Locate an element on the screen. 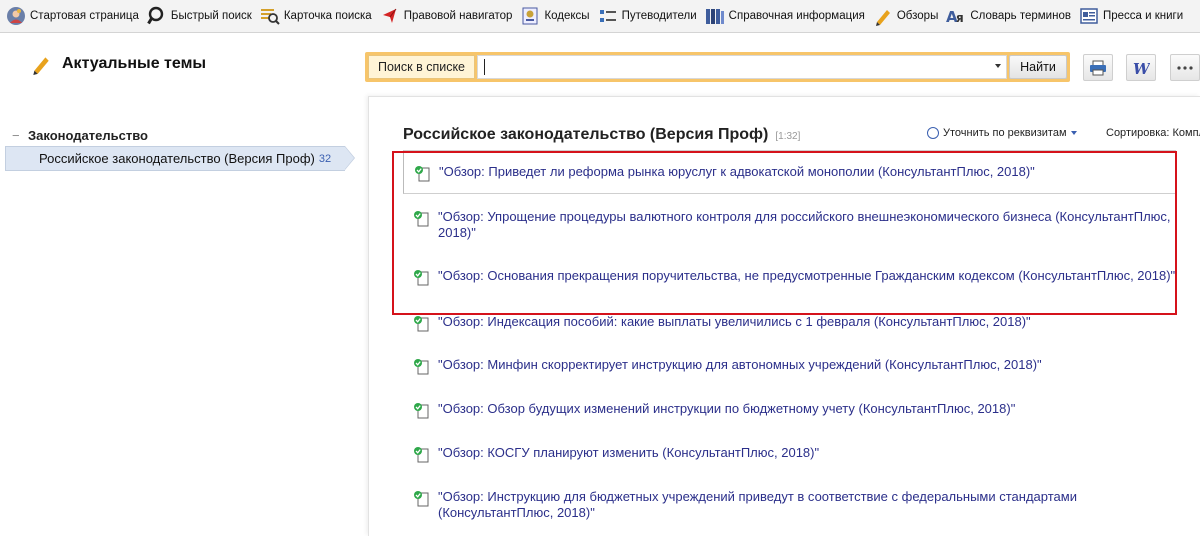 The width and height of the screenshot is (1200, 536). more-dots-icon is located at coordinates (1185, 68).